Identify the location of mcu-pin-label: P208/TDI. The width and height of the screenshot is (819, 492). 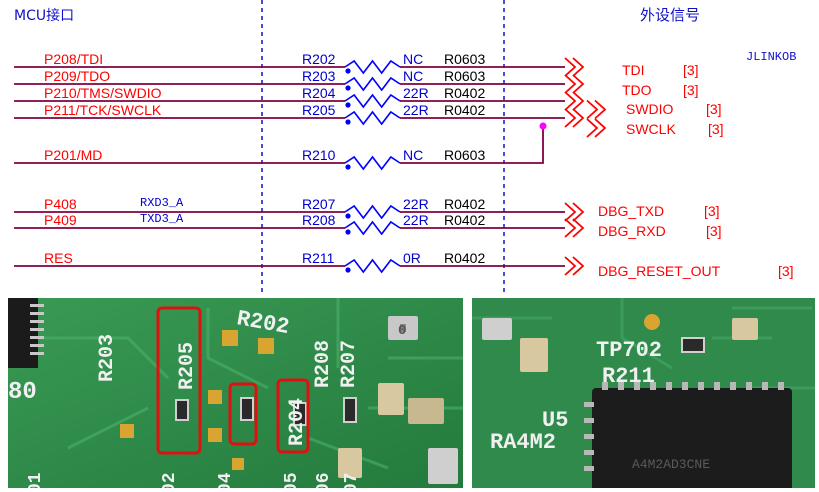
(73, 59).